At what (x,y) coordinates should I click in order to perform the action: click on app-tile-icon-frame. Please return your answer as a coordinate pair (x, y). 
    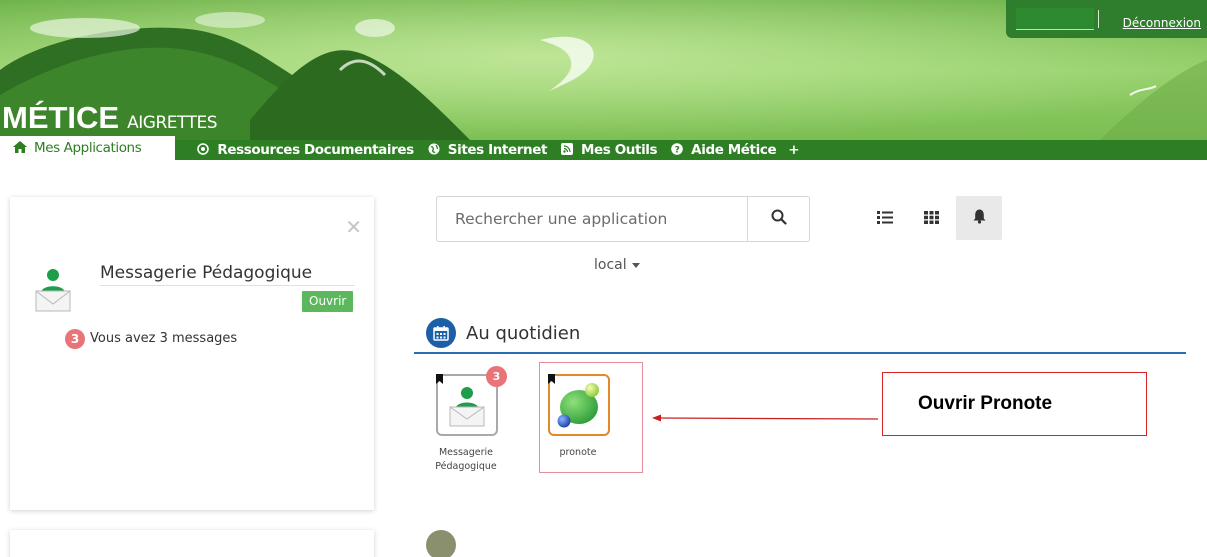
    Looking at the image, I should click on (579, 405).